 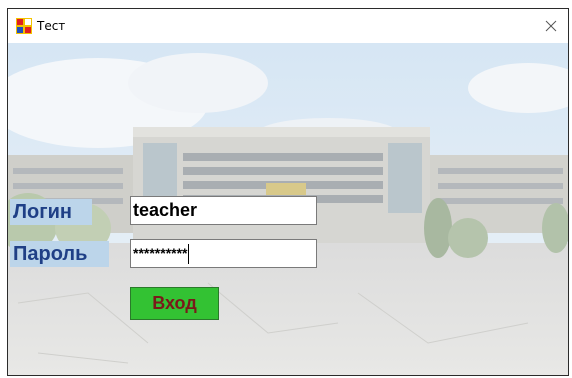 I want to click on close-button, so click(x=551, y=26).